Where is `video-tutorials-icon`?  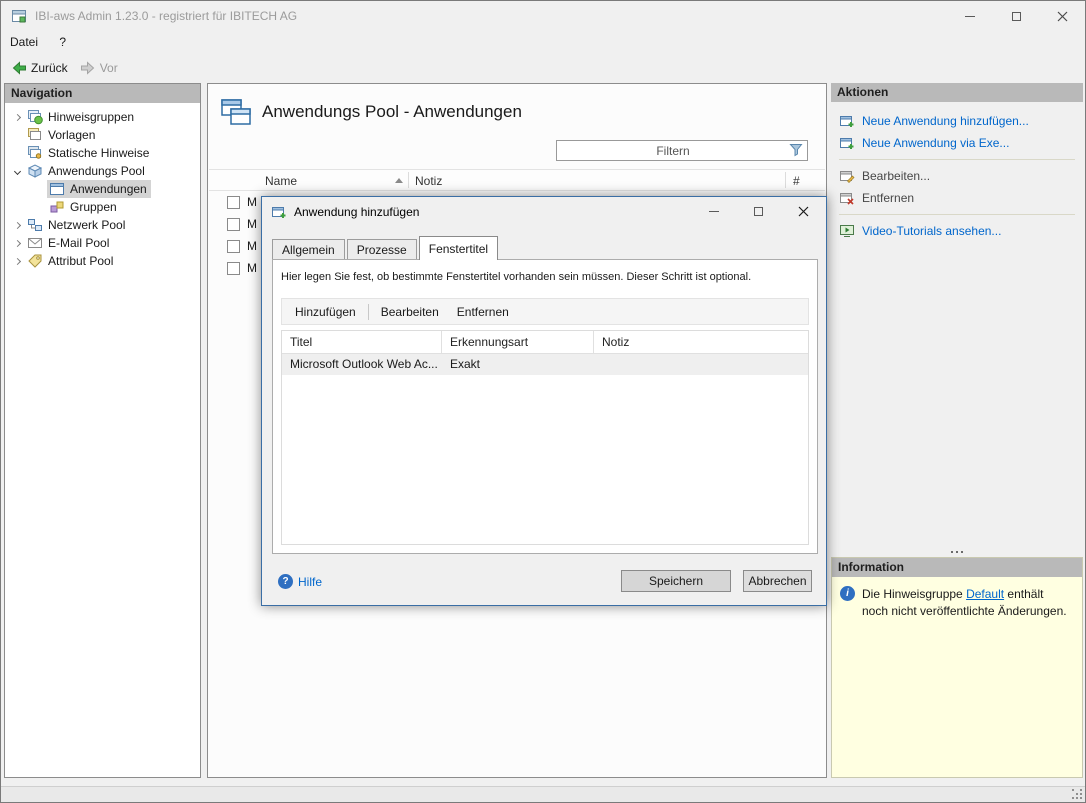
video-tutorials-icon is located at coordinates (847, 231).